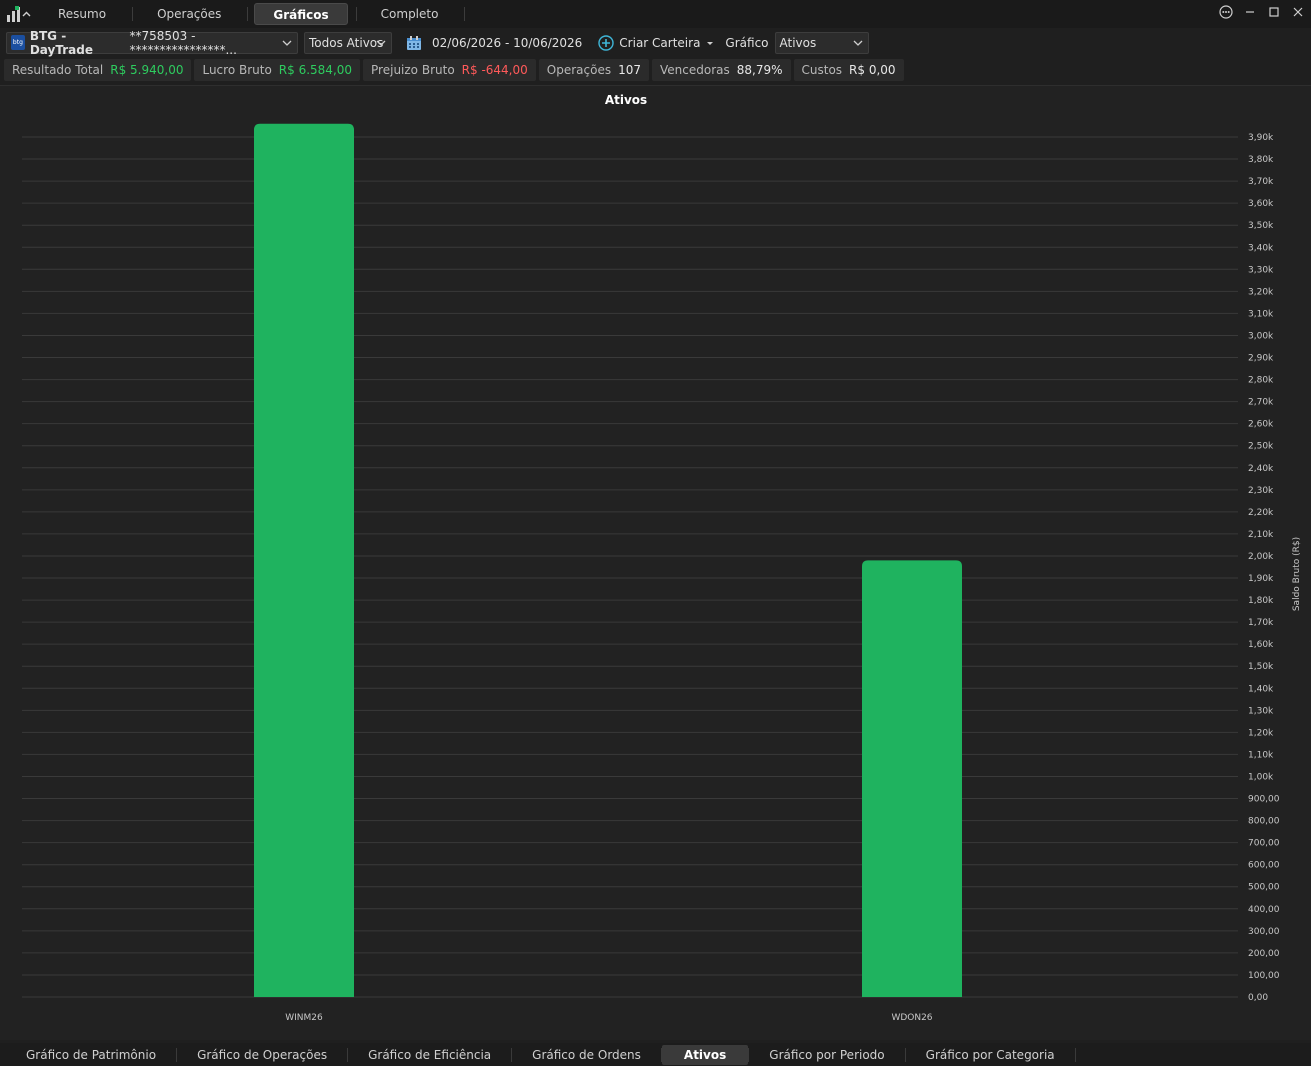 The height and width of the screenshot is (1066, 1311). I want to click on y-tick-label: 2,10k, so click(1261, 535).